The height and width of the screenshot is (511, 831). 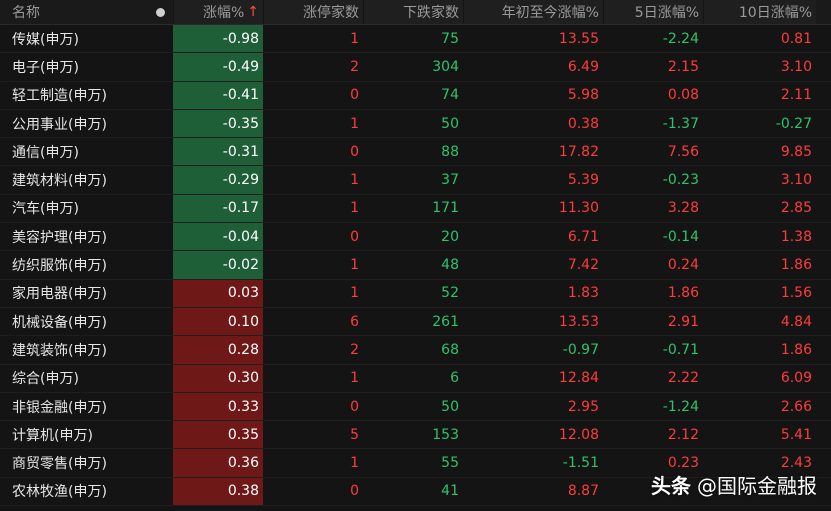 What do you see at coordinates (415, 265) in the screenshot?
I see `table-row: 纺织服饰(申万) -0.02 1 48 7.42 0.24 1.86` at bounding box center [415, 265].